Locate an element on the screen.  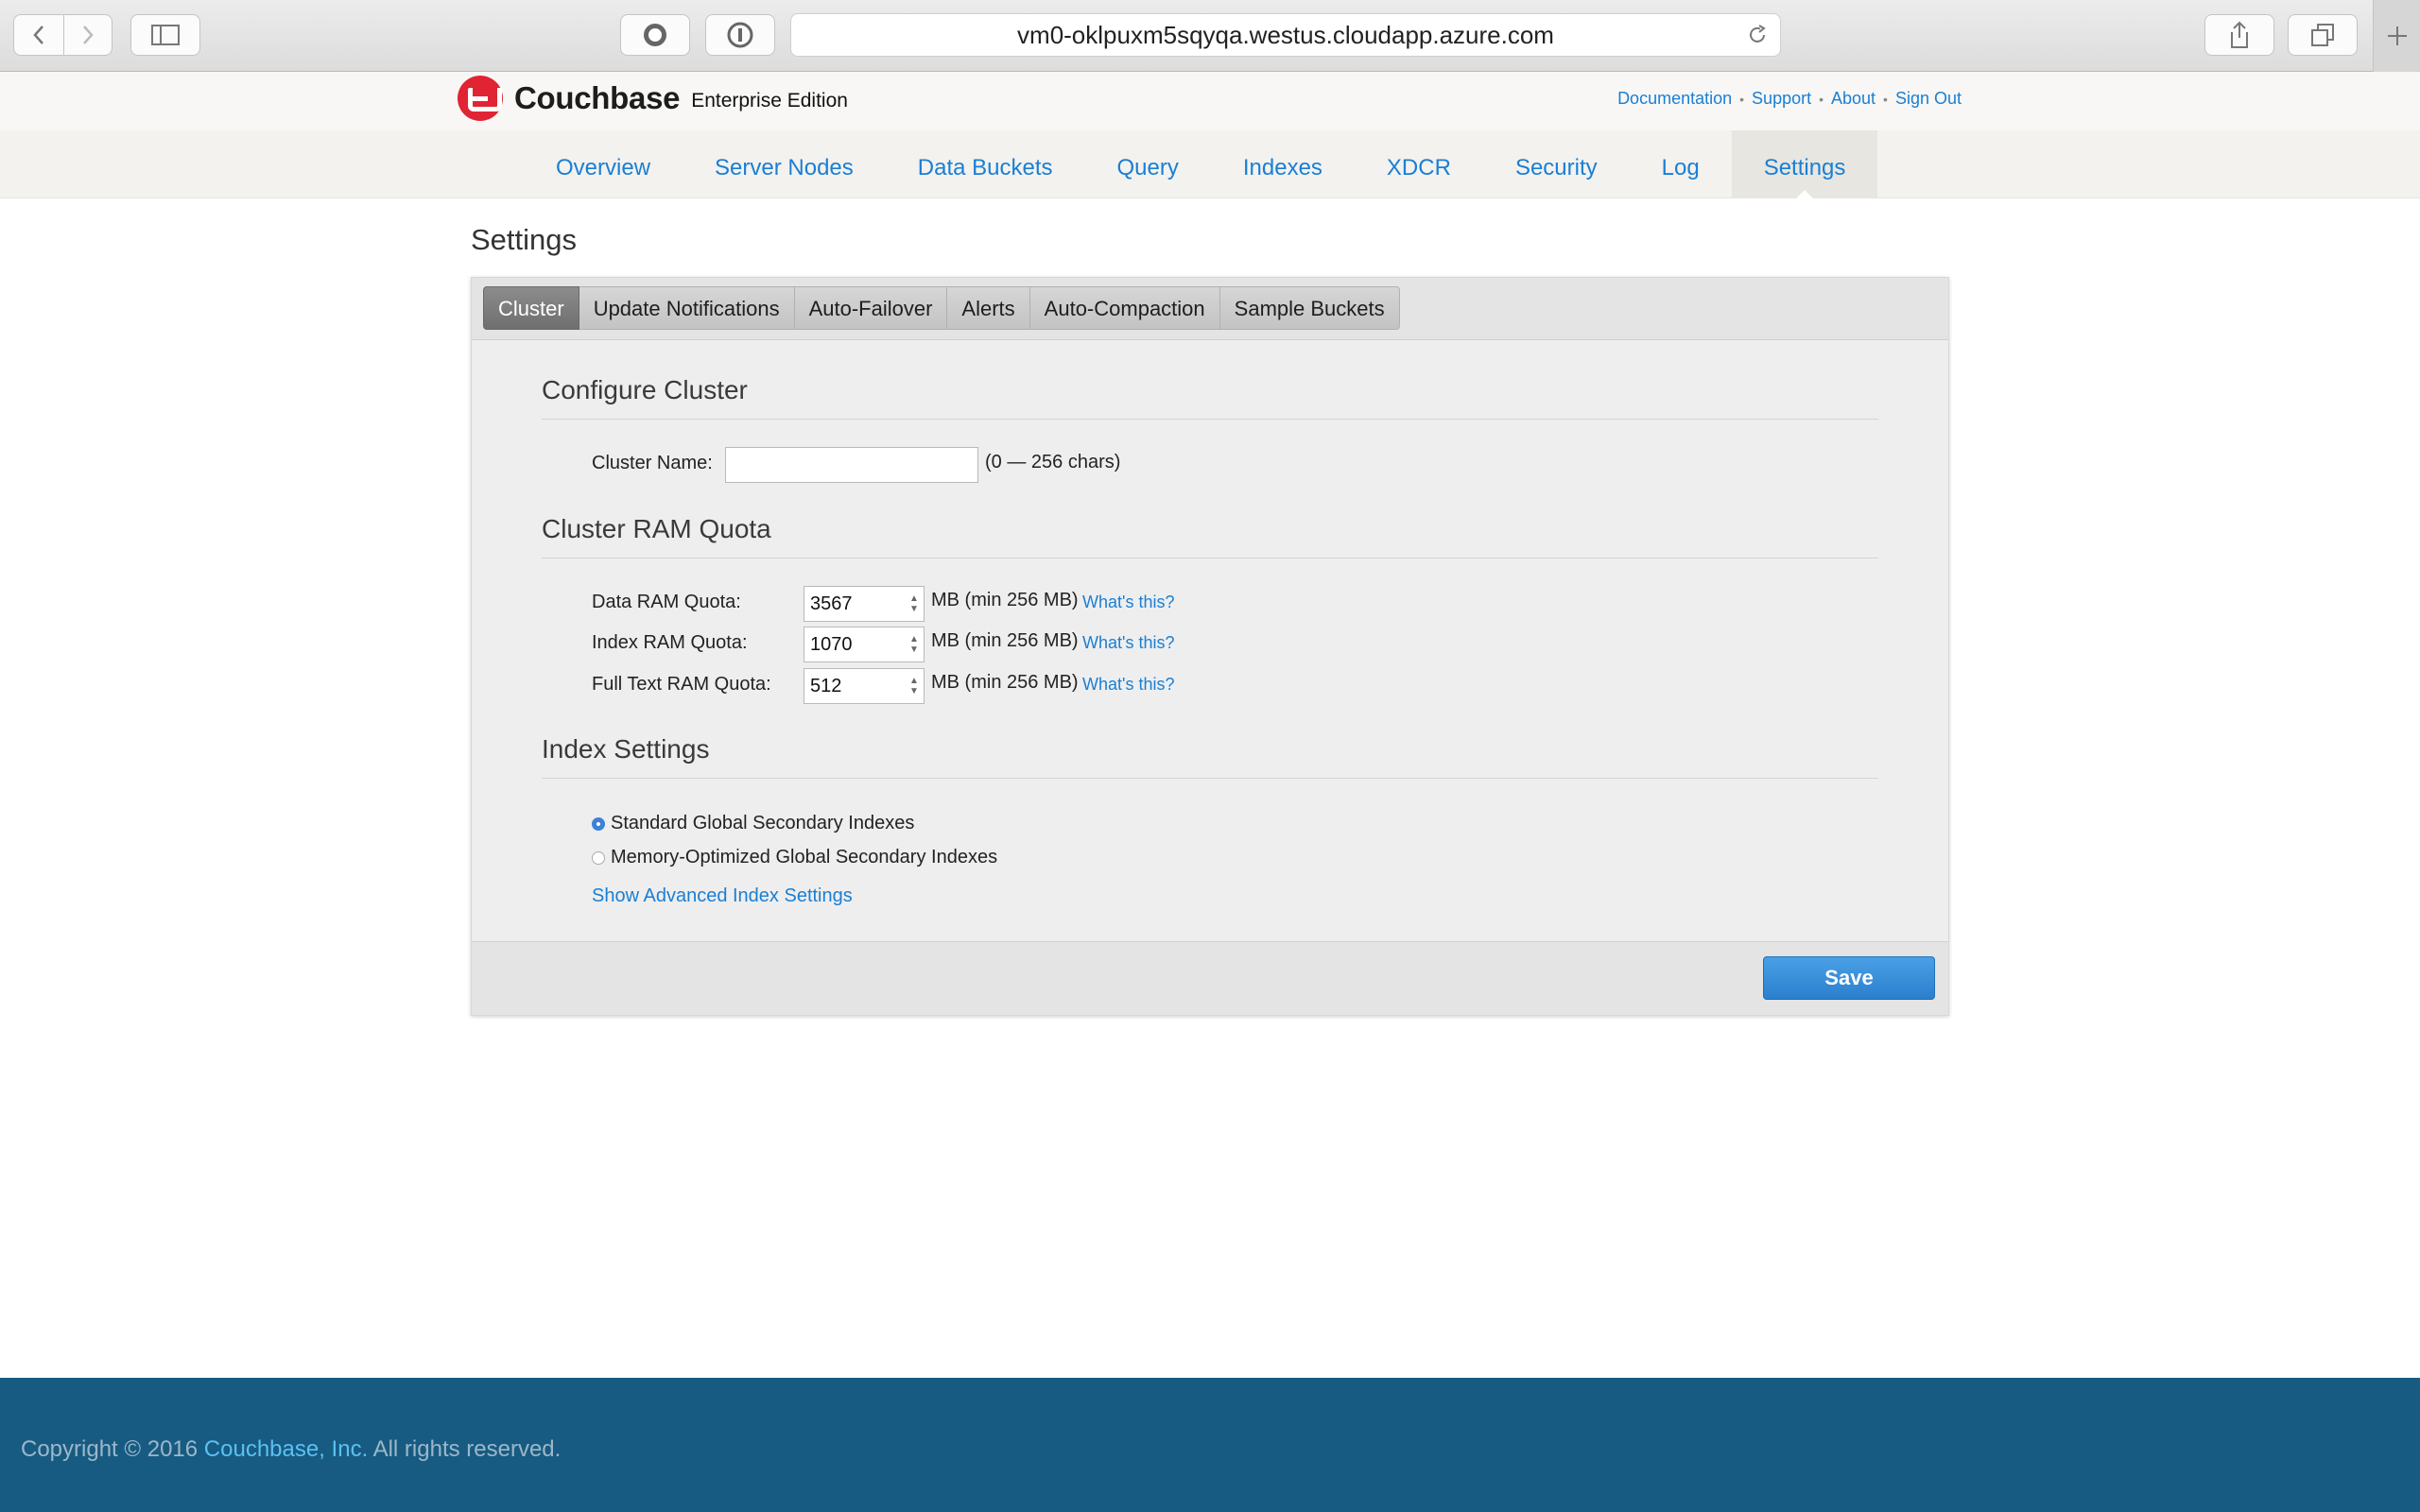
page-title: Settings is located at coordinates (525, 239).